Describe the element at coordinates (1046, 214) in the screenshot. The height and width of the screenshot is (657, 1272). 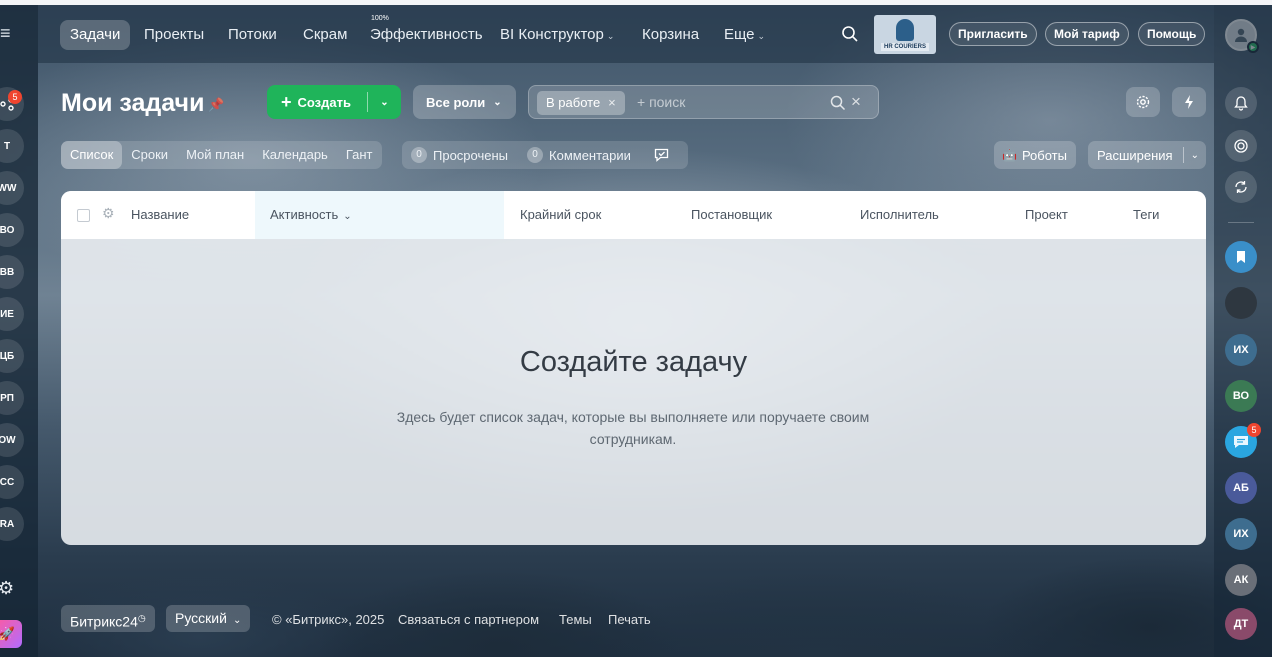
I see `column-project: Проект` at that location.